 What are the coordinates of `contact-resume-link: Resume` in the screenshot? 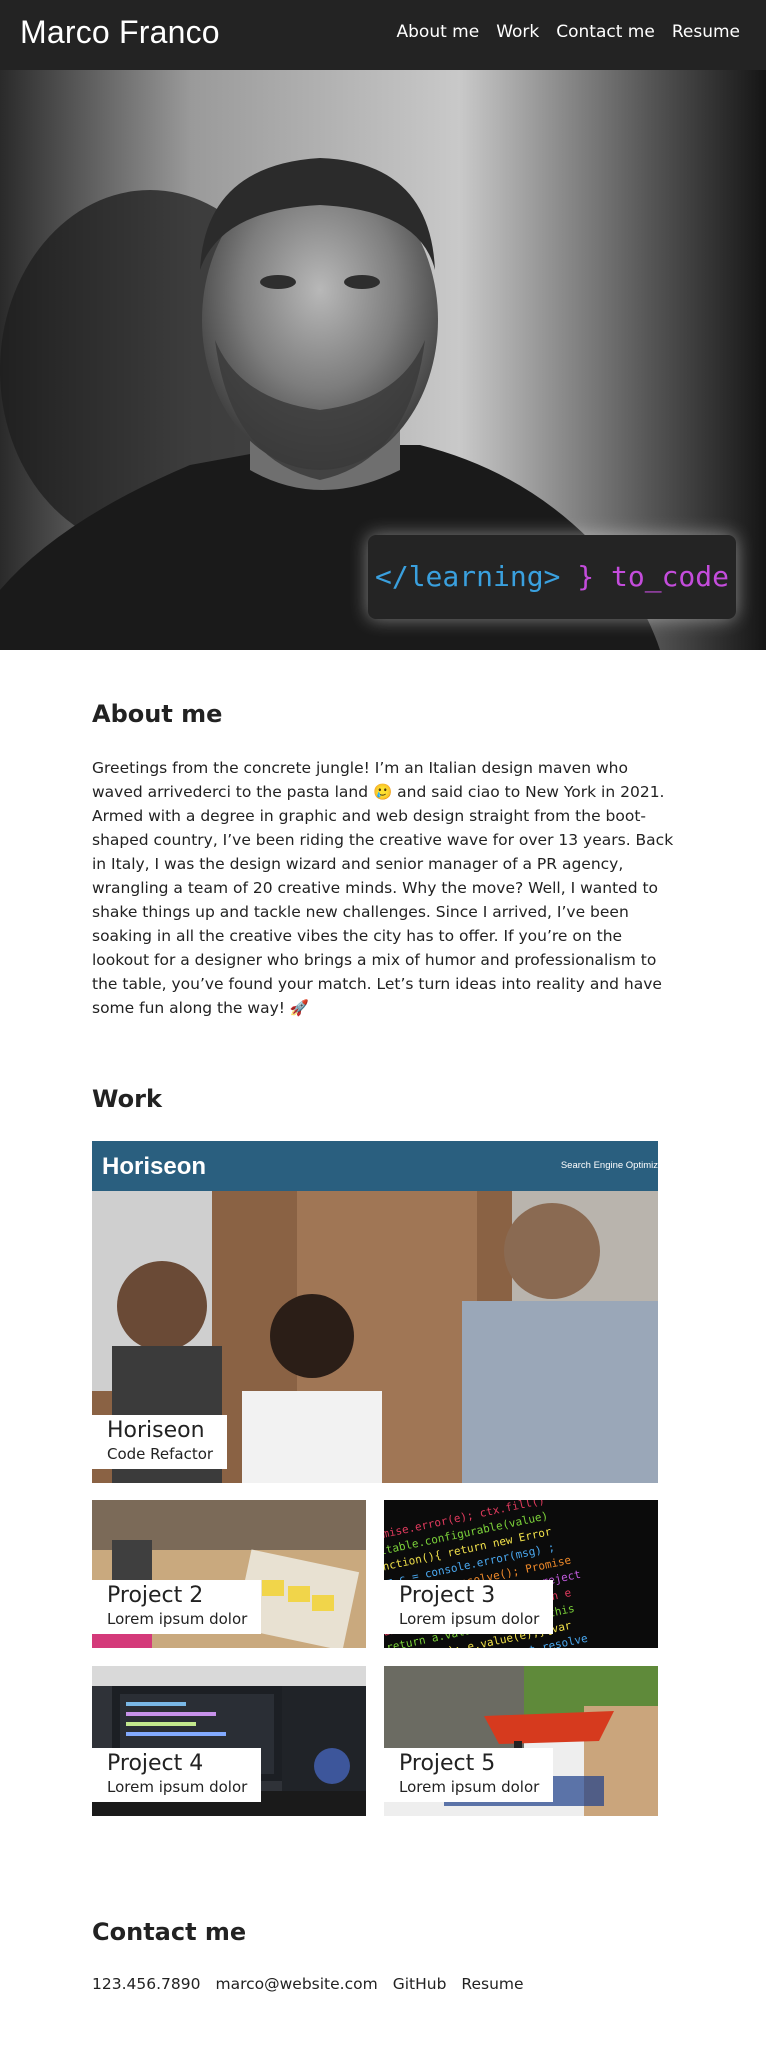 It's located at (492, 1984).